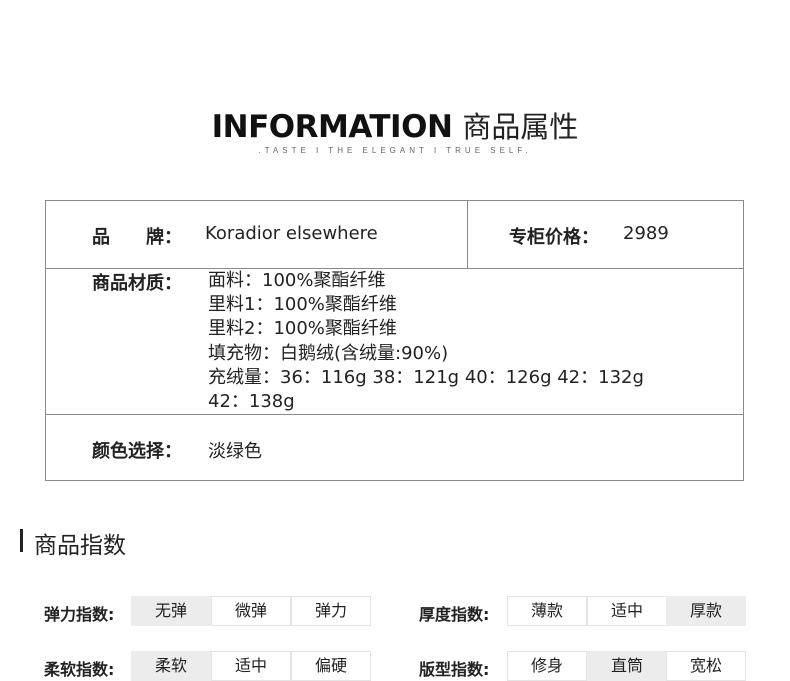  What do you see at coordinates (331, 611) in the screenshot?
I see `index-option-elasticity: 弹力` at bounding box center [331, 611].